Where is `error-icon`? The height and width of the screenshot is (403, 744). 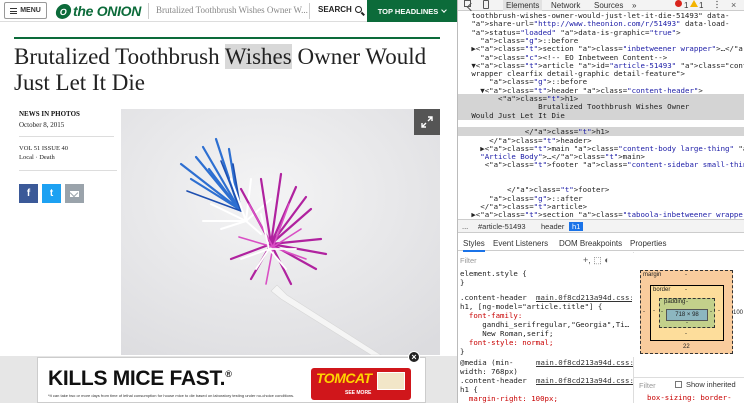
error-icon is located at coordinates (678, 3).